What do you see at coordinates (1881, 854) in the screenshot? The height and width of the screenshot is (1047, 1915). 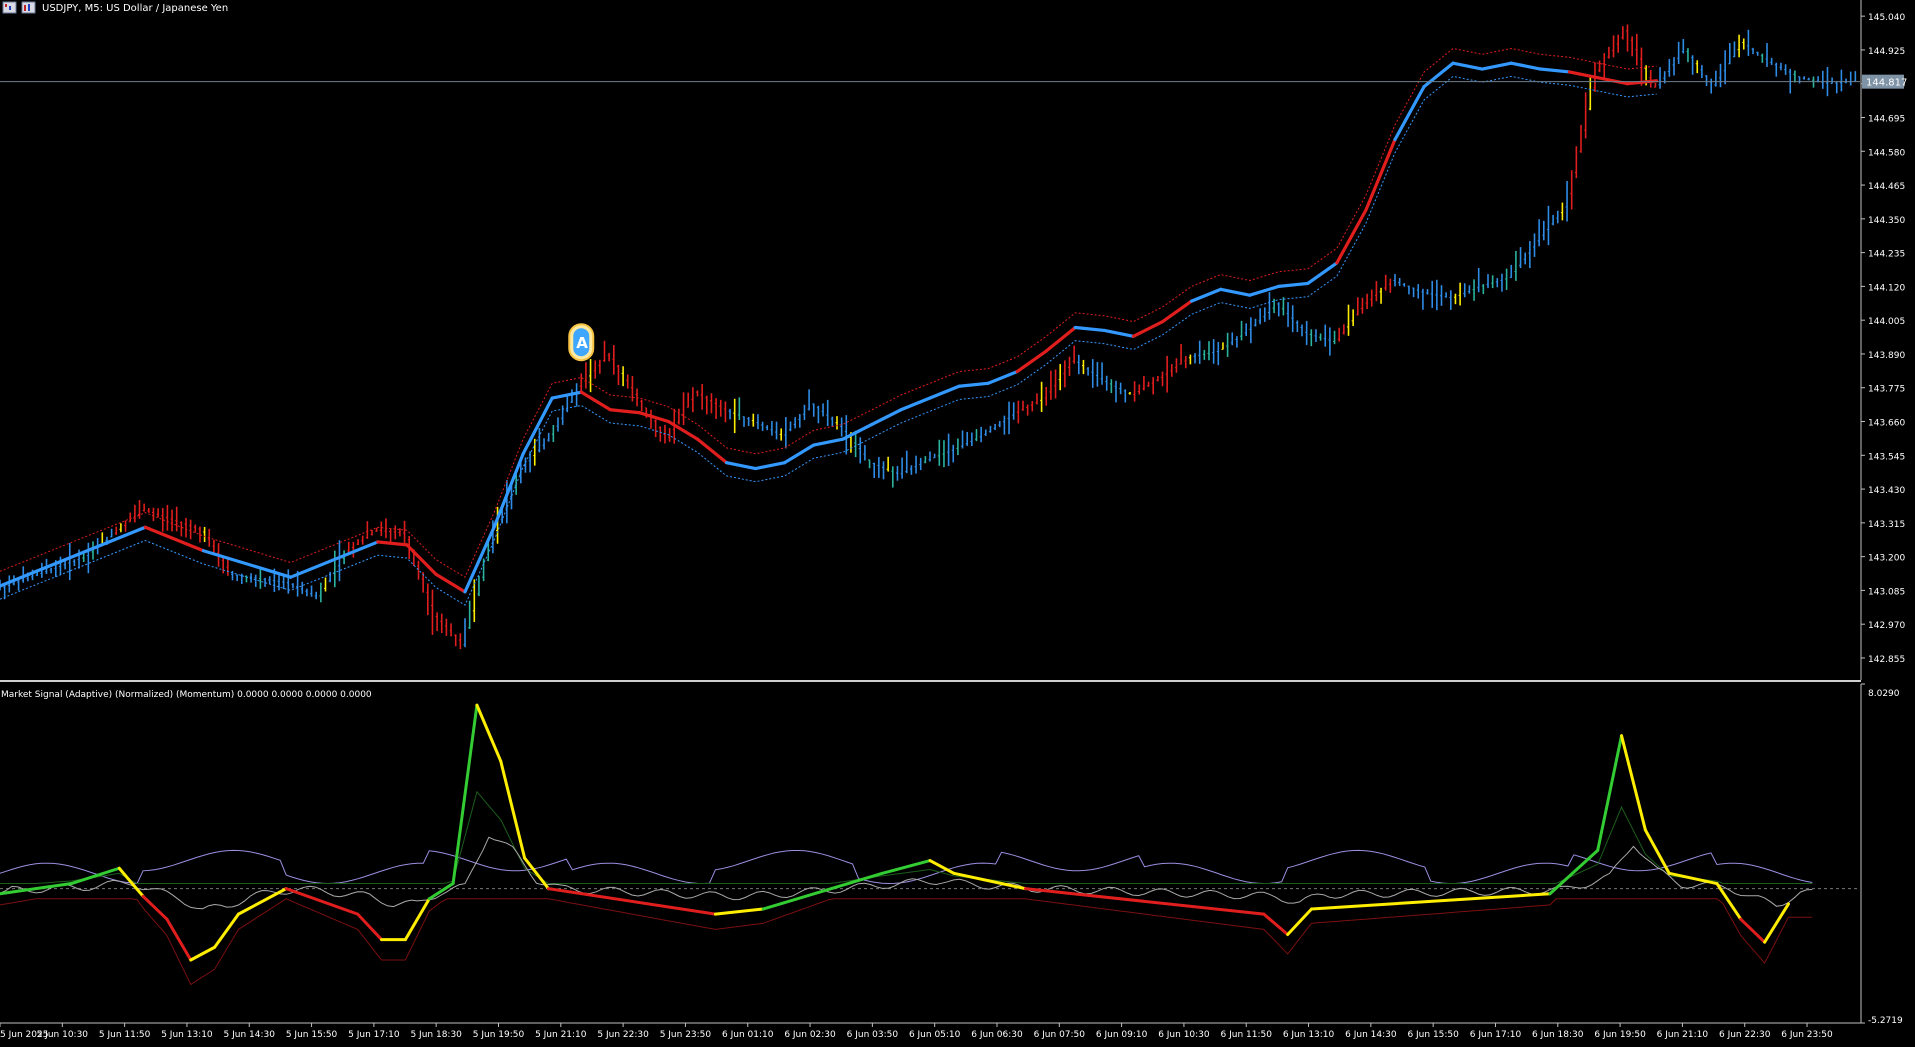 I see `indicator-axis: 8.0290 -5.2719` at bounding box center [1881, 854].